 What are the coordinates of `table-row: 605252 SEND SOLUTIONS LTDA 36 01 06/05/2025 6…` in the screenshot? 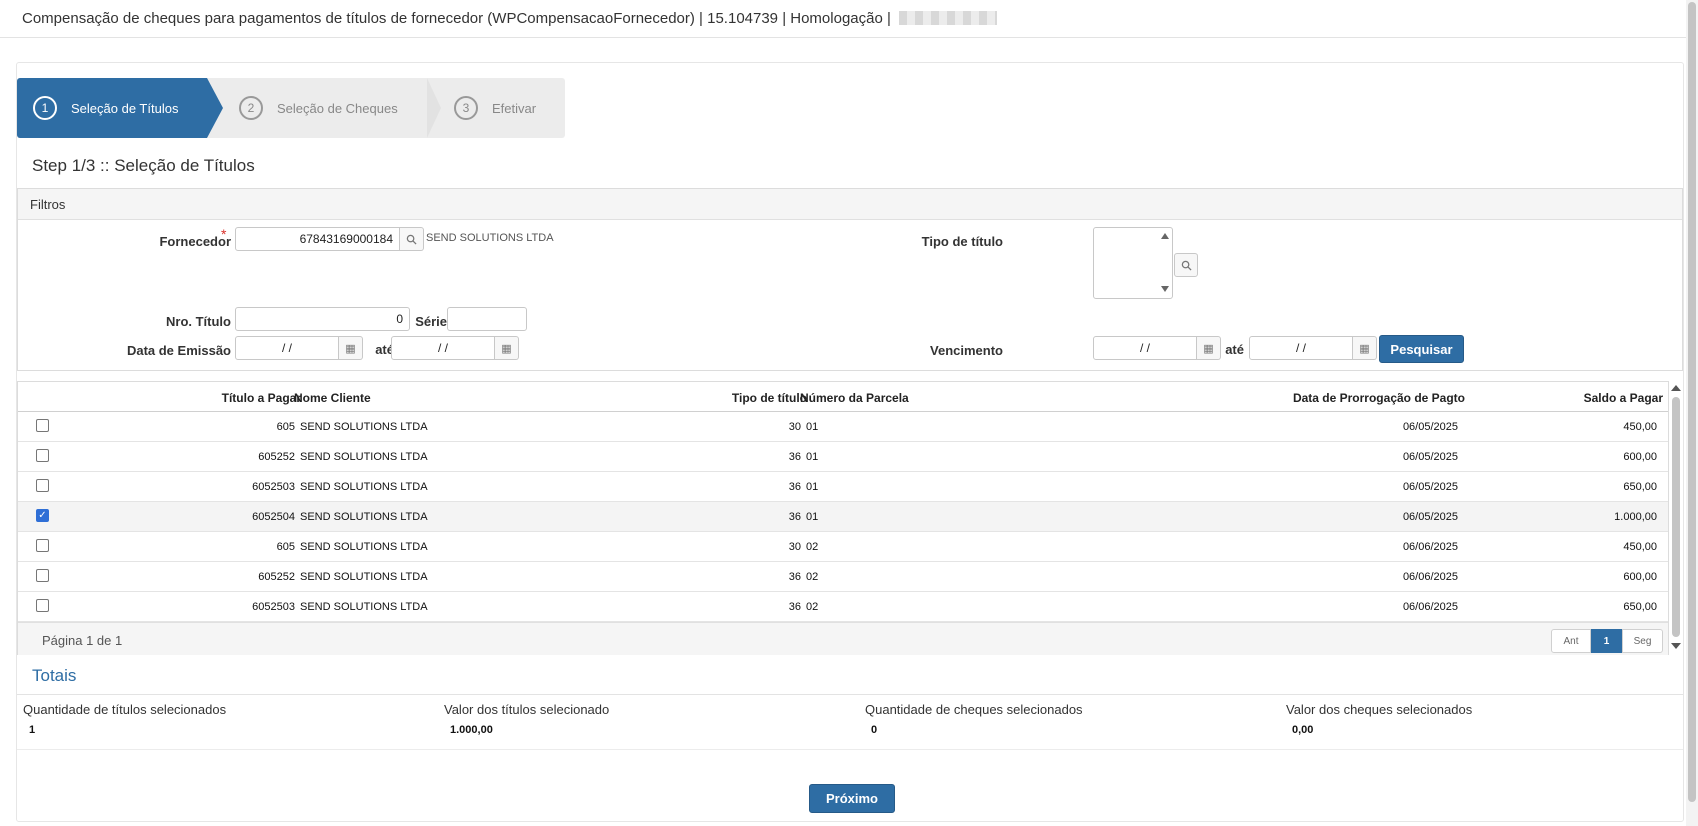 It's located at (843, 457).